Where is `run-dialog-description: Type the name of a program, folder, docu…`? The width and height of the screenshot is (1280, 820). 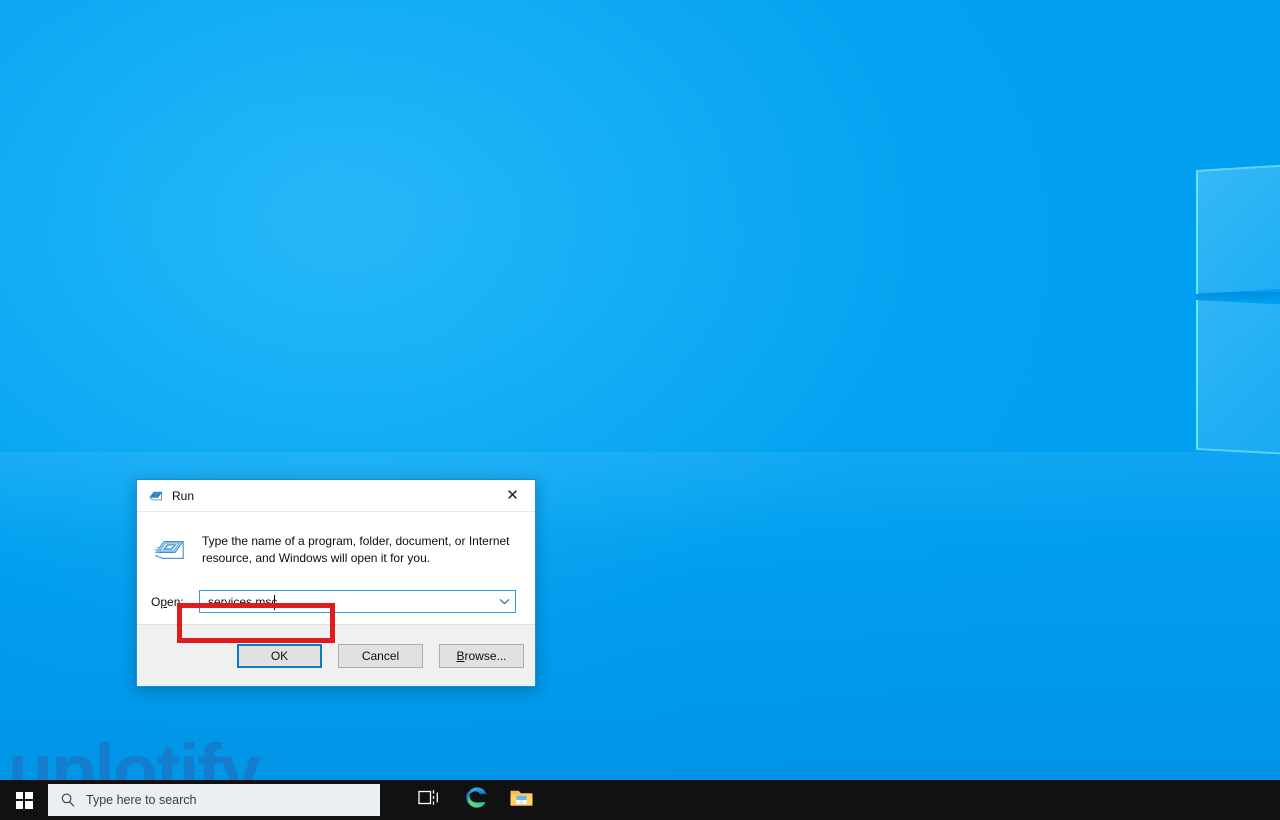
run-dialog-description: Type the name of a program, folder, docu… is located at coordinates (356, 549).